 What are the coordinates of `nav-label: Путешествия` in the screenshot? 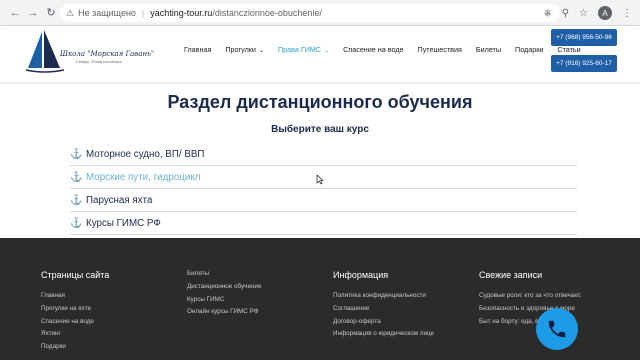 It's located at (439, 49).